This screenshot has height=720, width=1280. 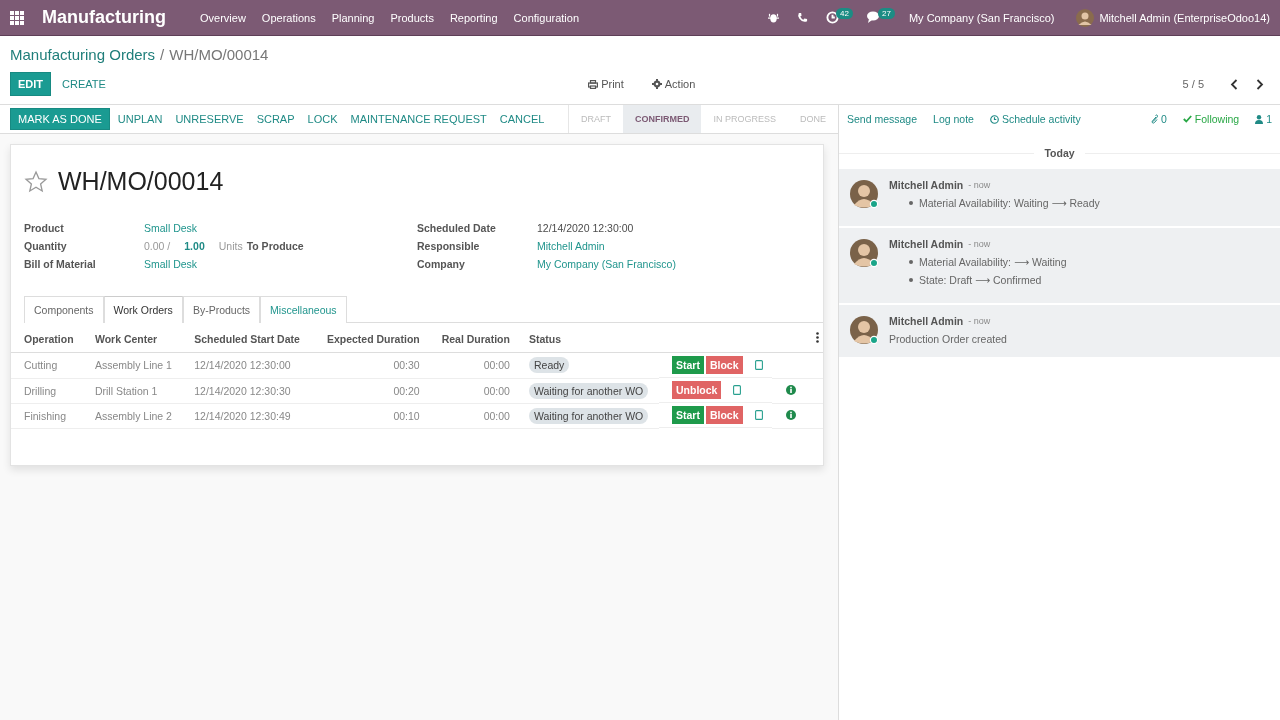 I want to click on notebook-tab: Components, so click(x=64, y=309).